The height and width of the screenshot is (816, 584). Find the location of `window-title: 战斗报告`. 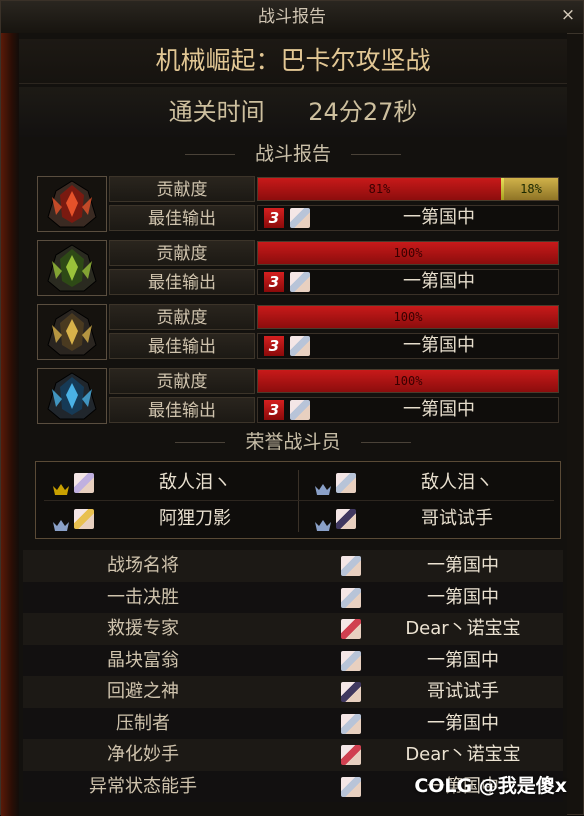

window-title: 战斗报告 is located at coordinates (292, 17).